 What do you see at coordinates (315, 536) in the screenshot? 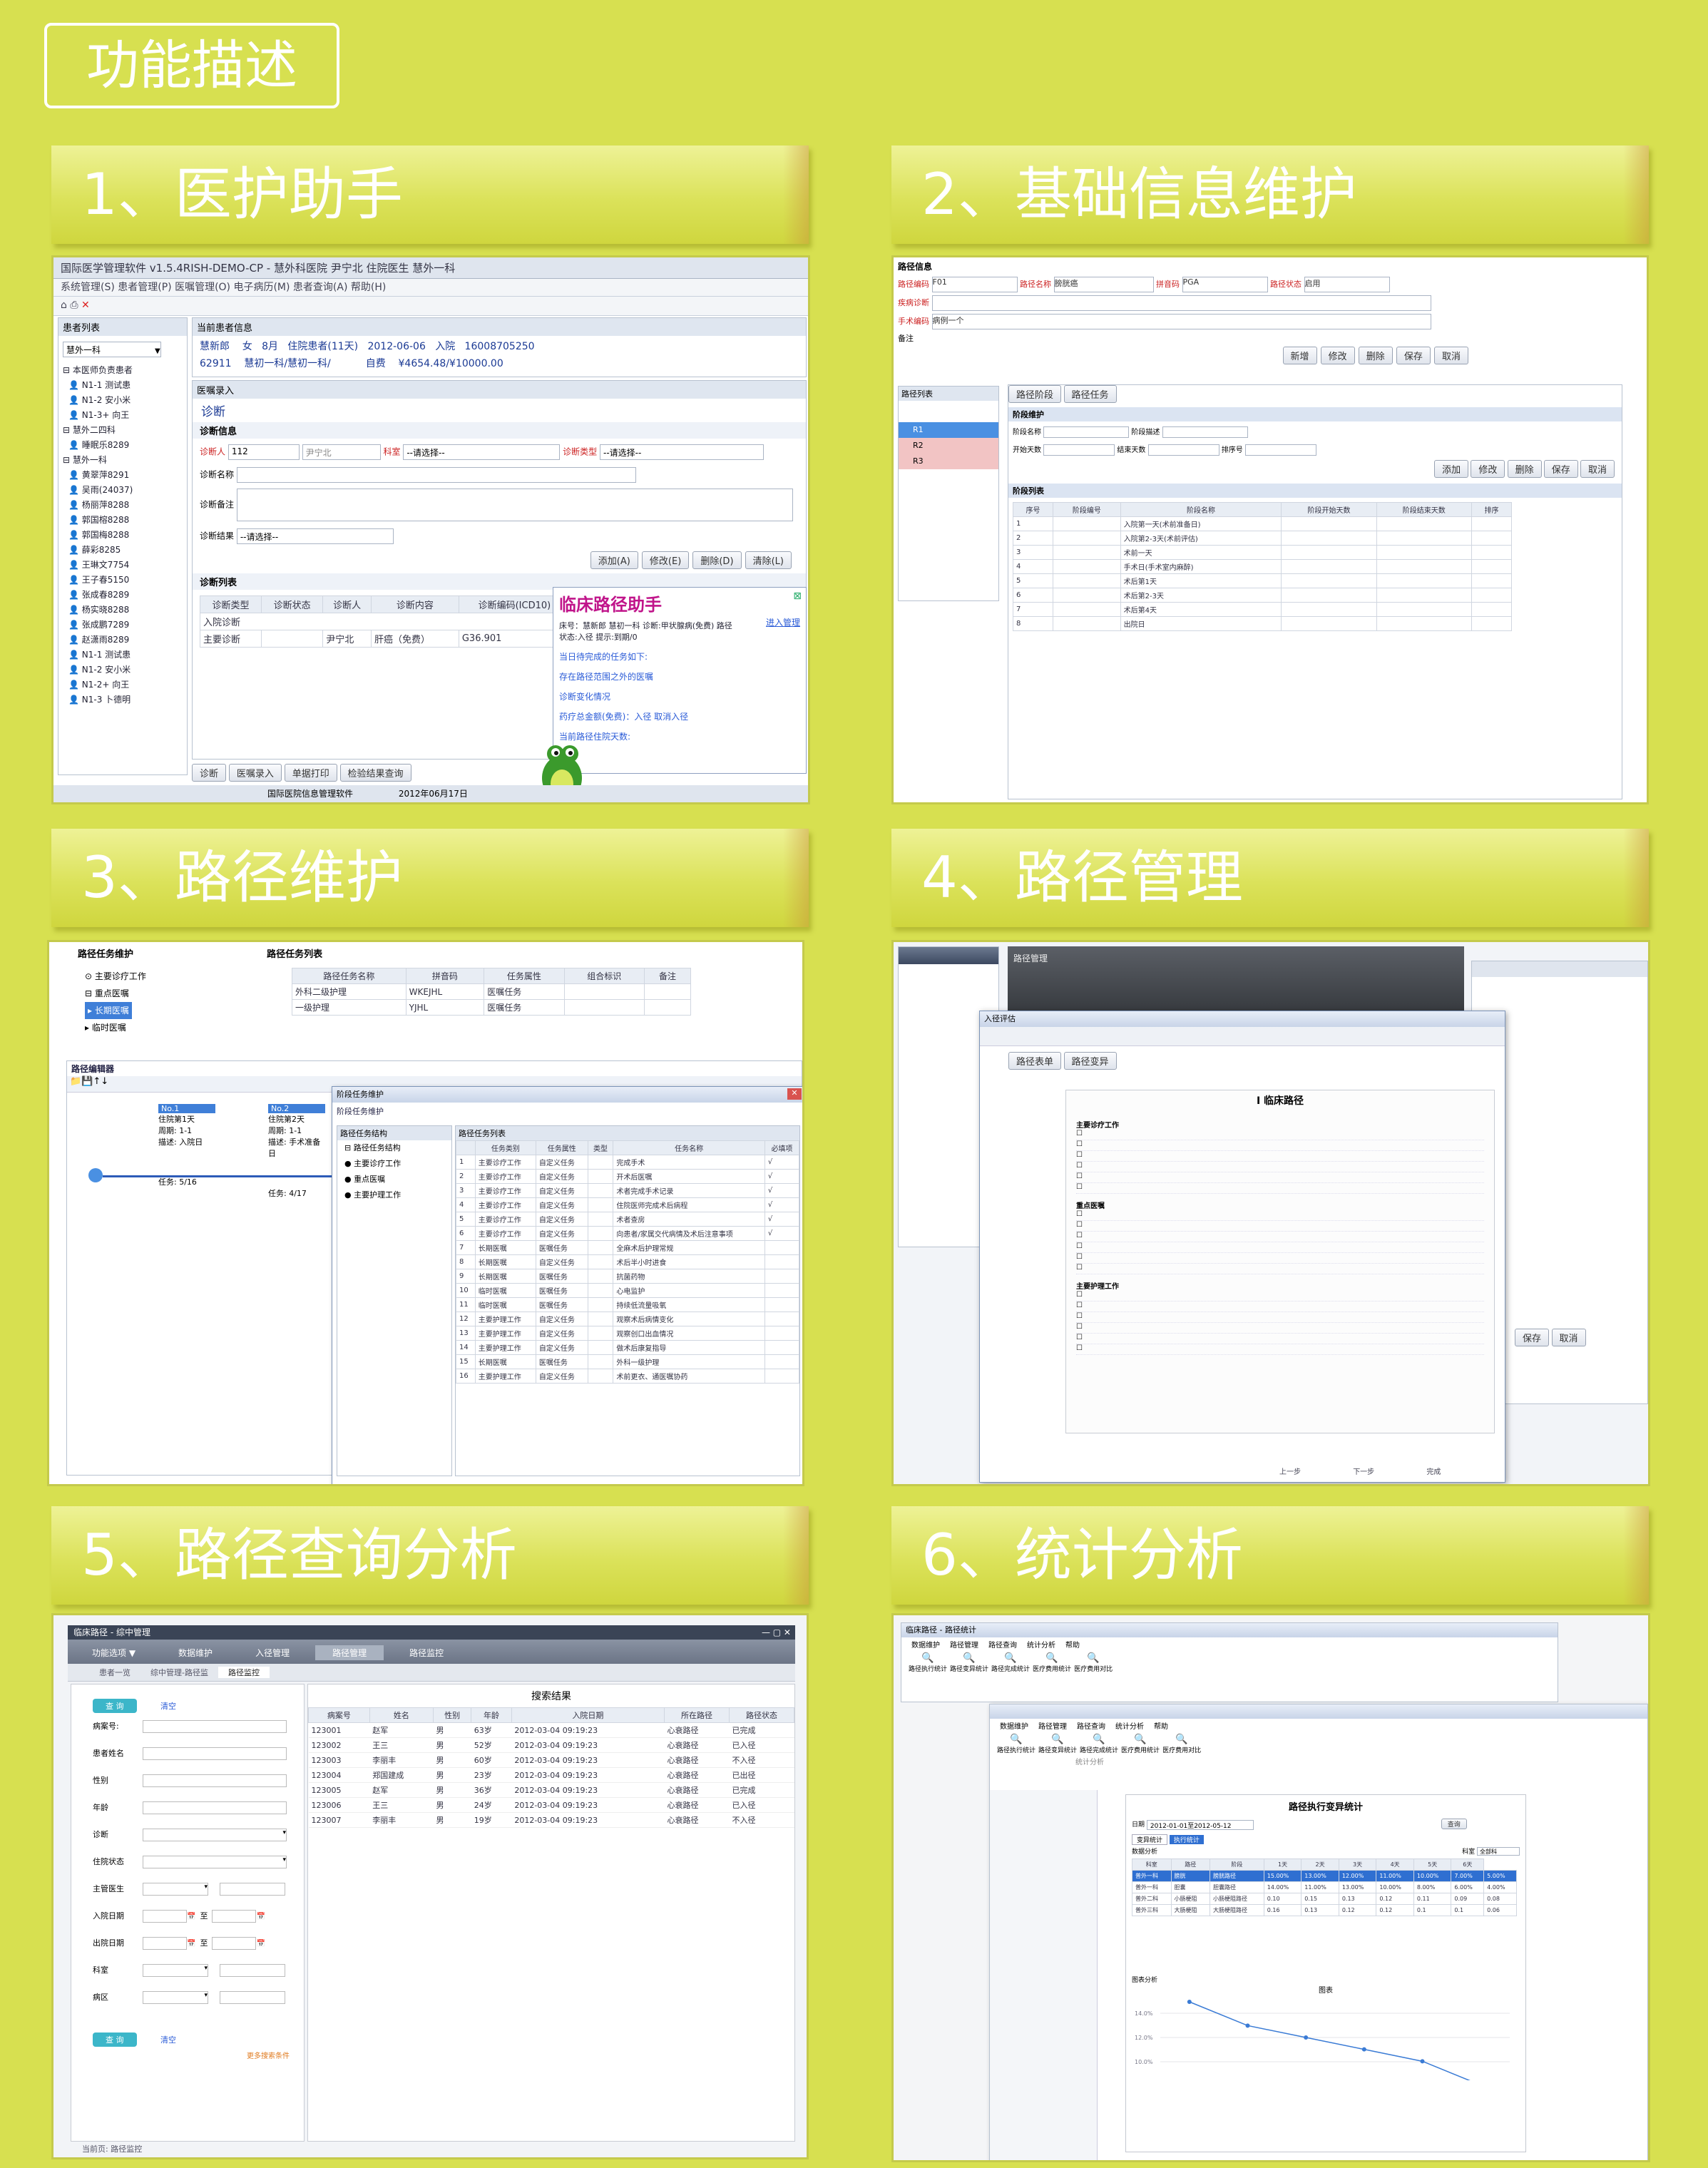
I see `diag-result-select: --请选择--` at bounding box center [315, 536].